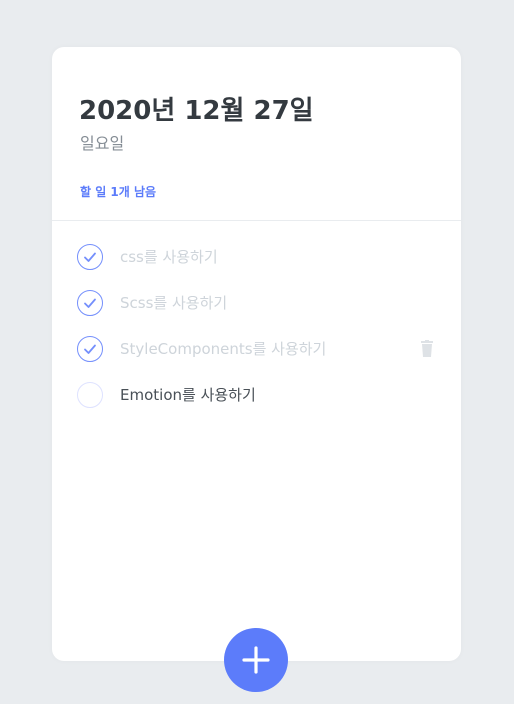  Describe the element at coordinates (256, 313) in the screenshot. I see `todo-item: Scss를 사용하기` at that location.